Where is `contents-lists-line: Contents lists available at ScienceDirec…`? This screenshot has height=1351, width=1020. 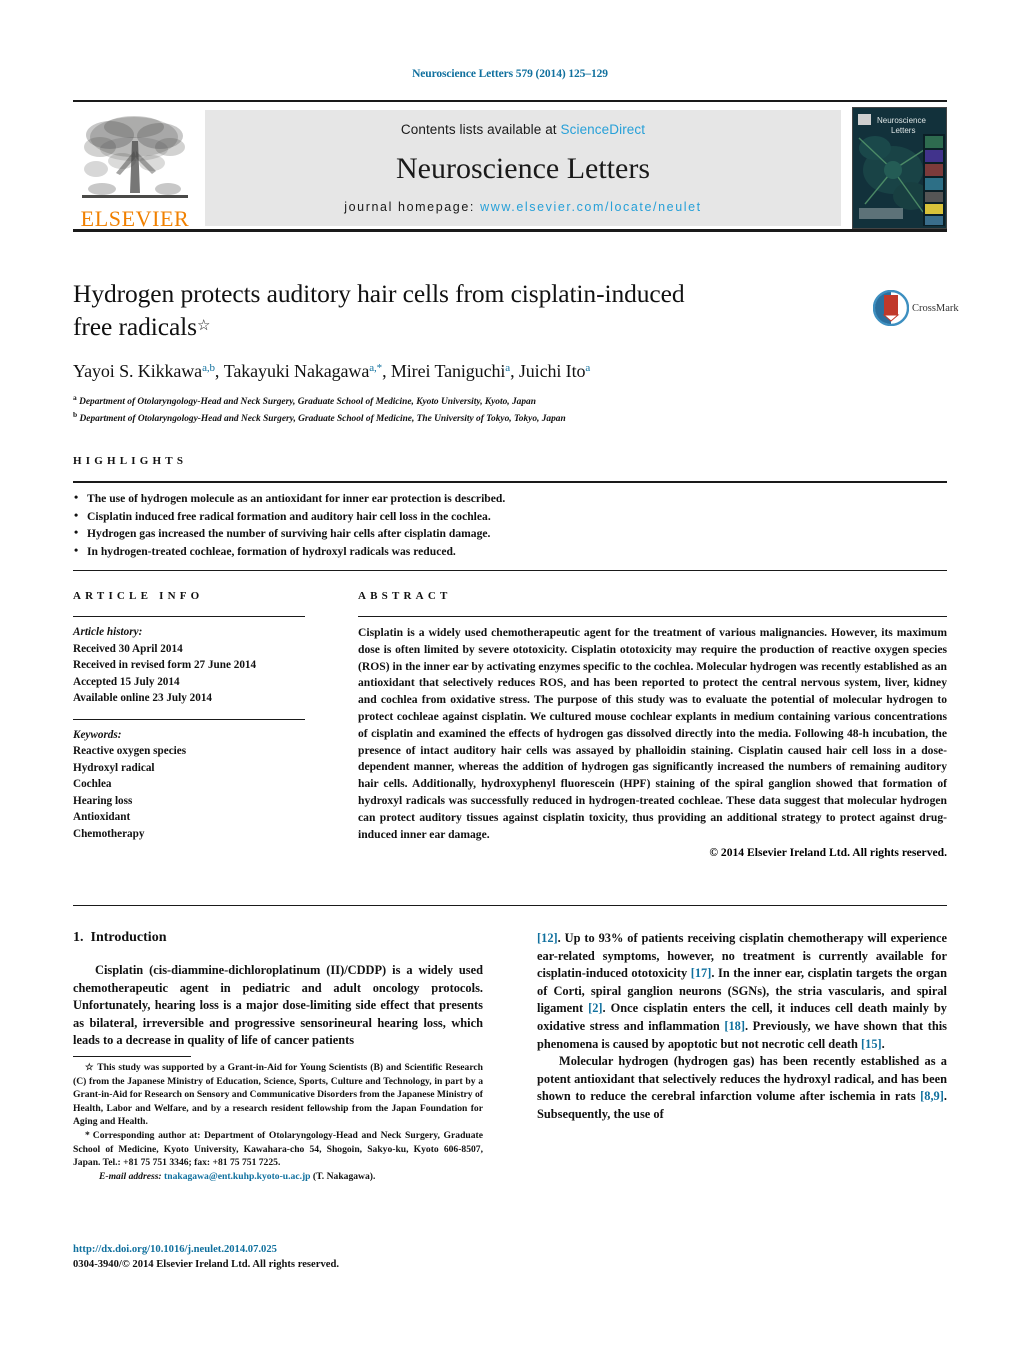
contents-lists-line: Contents lists available at ScienceDirec… is located at coordinates (523, 129).